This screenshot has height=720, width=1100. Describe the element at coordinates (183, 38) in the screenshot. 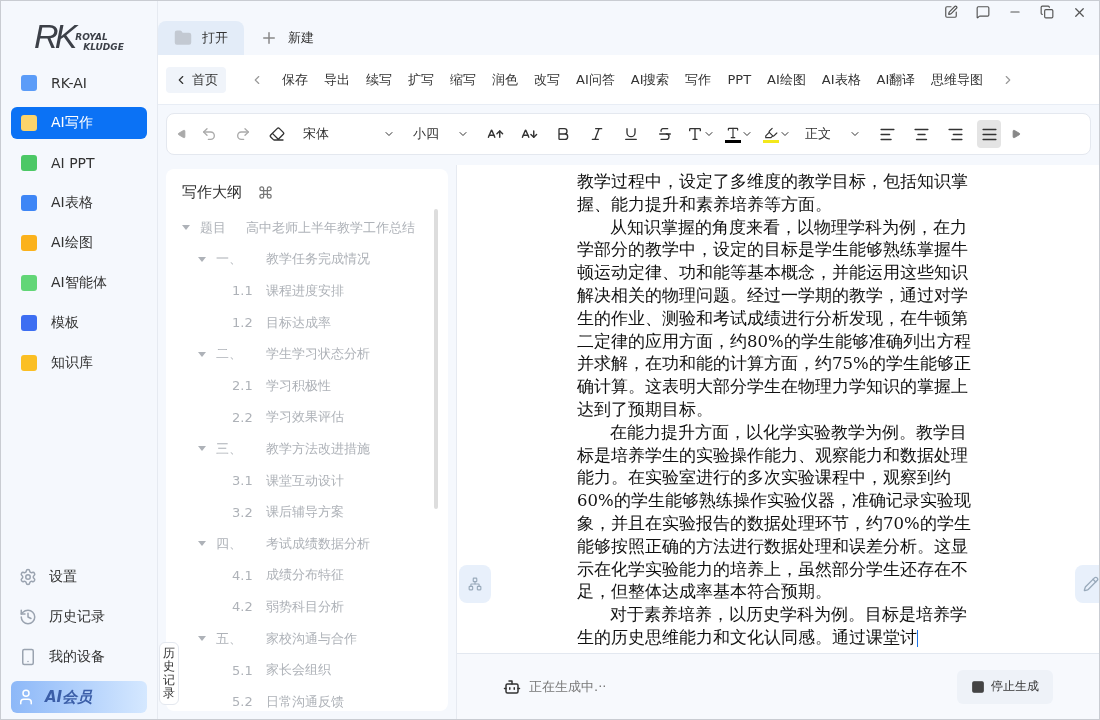

I see `folder-icon` at that location.